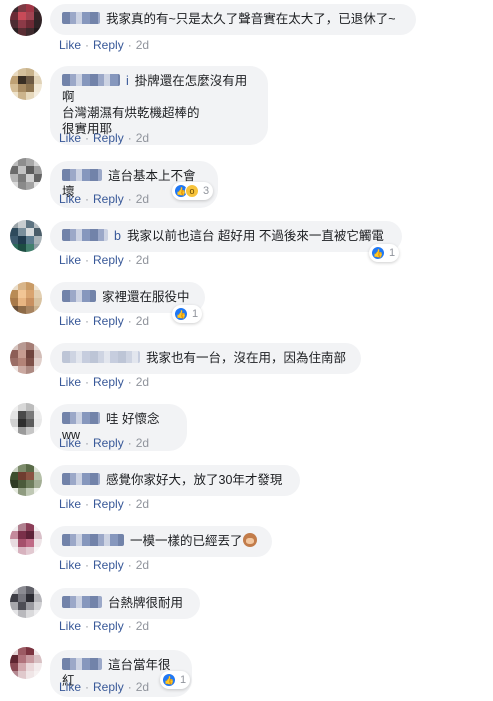  Describe the element at coordinates (251, 19) in the screenshot. I see `comment-text: 我家真的有~只是太久了聲音實在太大了，已退休了~` at that location.